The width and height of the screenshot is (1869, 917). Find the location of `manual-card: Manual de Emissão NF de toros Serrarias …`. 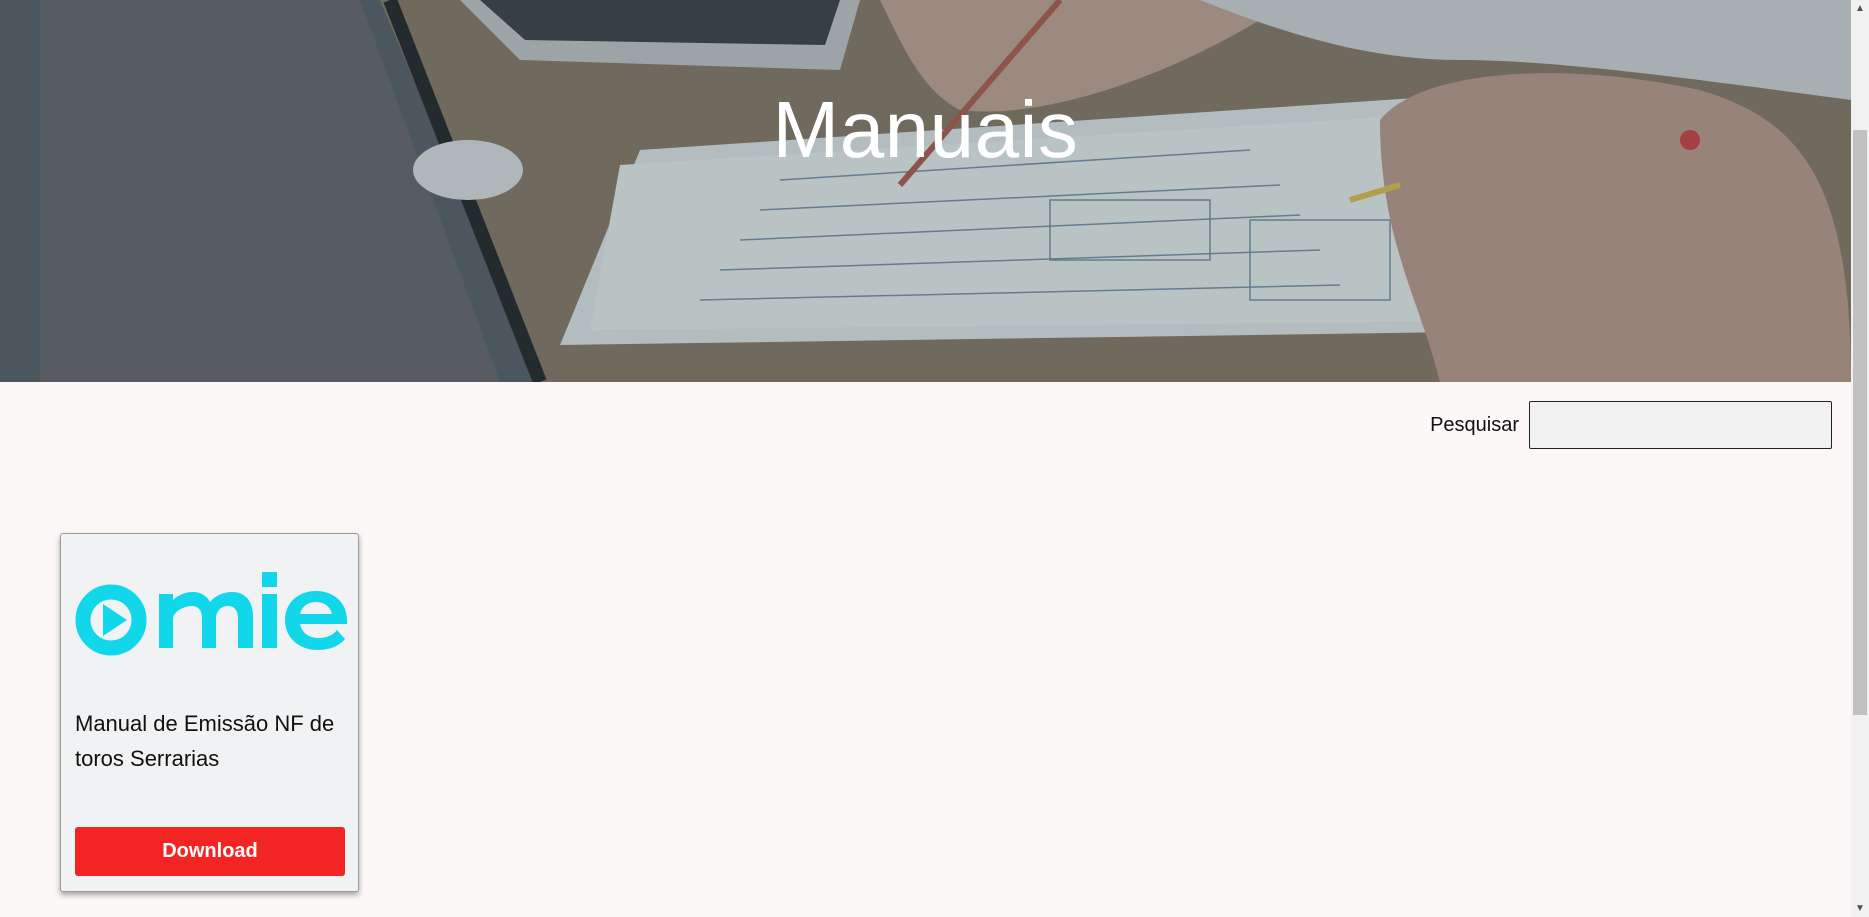

manual-card: Manual de Emissão NF de toros Serrarias … is located at coordinates (209, 712).